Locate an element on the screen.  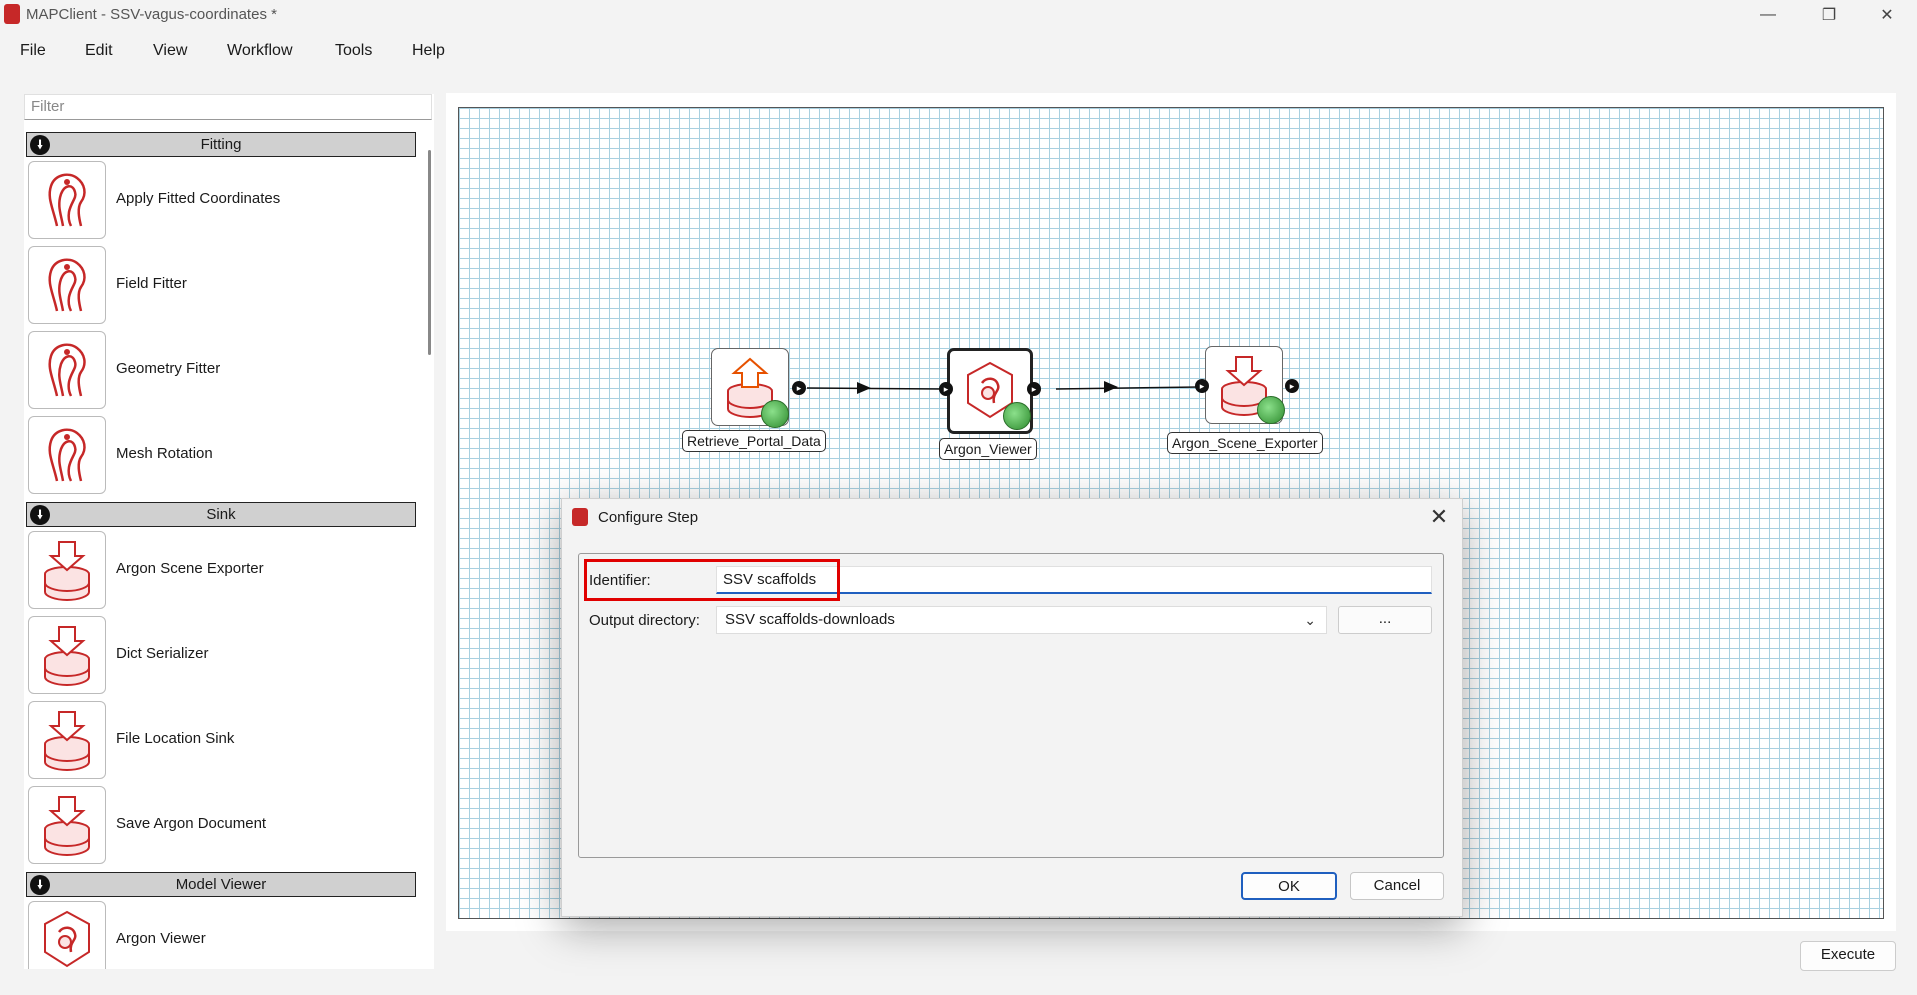
menu-tools: Tools is located at coordinates (353, 51).